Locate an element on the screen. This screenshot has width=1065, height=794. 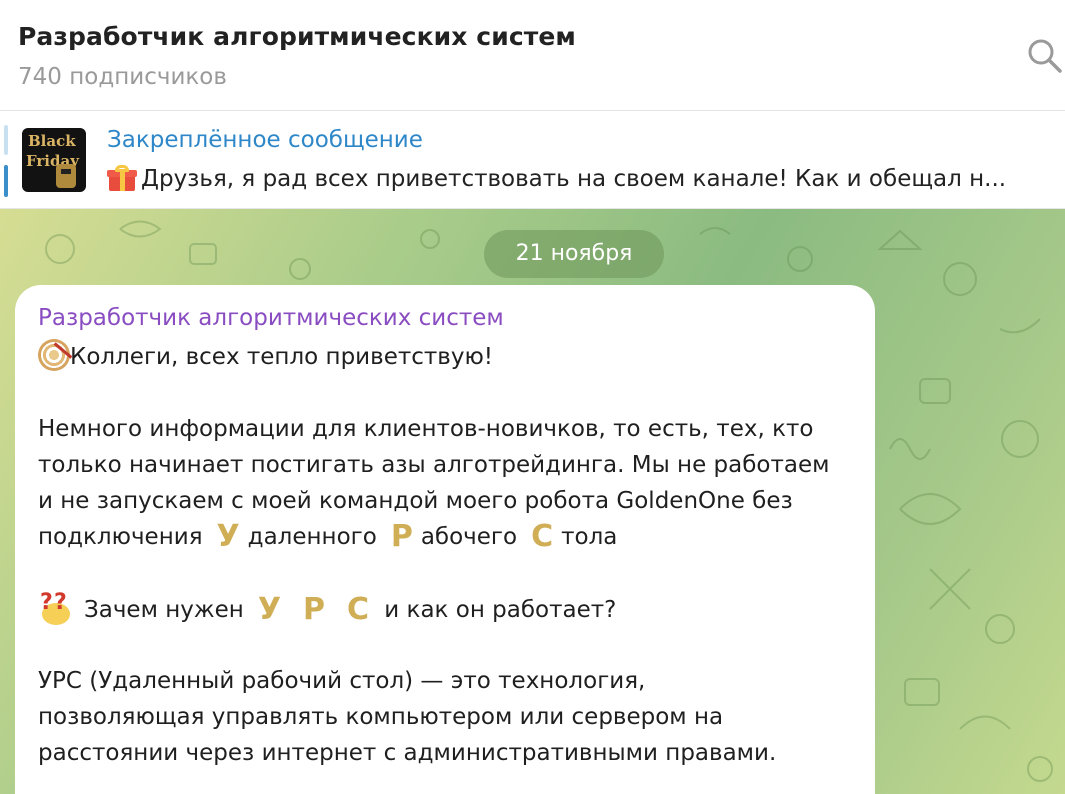
text-segment: подключения is located at coordinates (120, 537).